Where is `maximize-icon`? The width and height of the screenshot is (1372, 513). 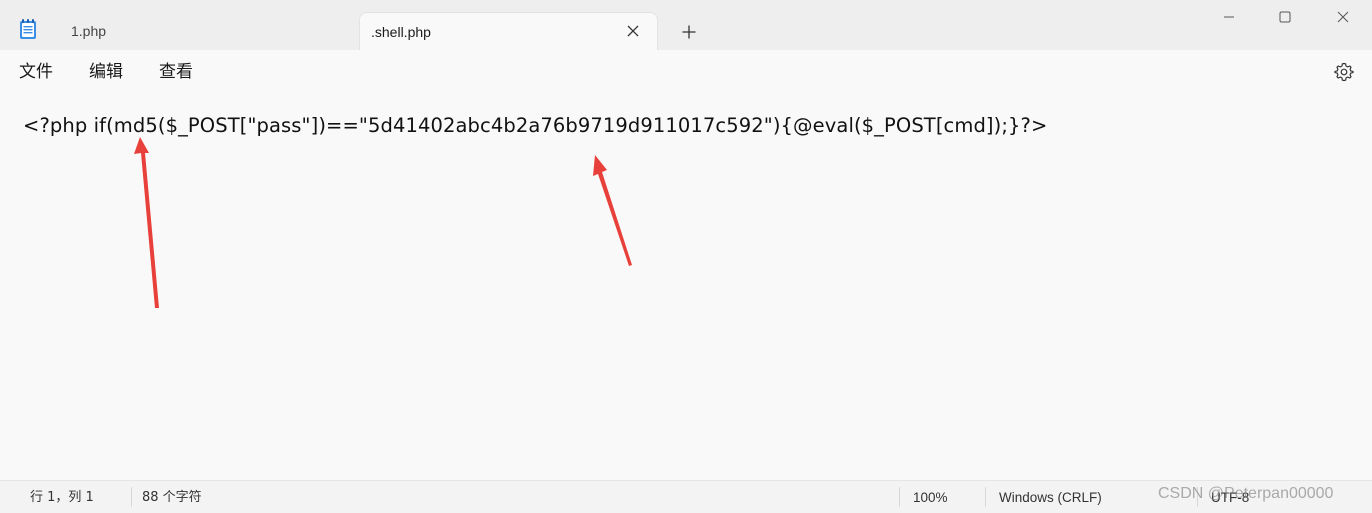
maximize-icon is located at coordinates (1285, 17).